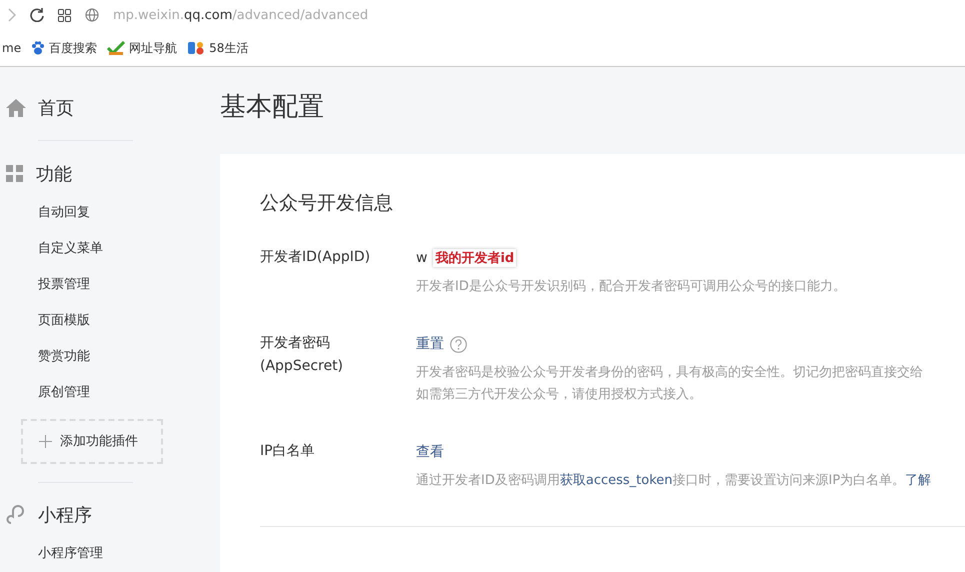  Describe the element at coordinates (669, 373) in the screenshot. I see `field-description: 开发者密码是校验公众号开发者身份的密码，具有极高的安全性。切记勿把密码直接交给` at that location.